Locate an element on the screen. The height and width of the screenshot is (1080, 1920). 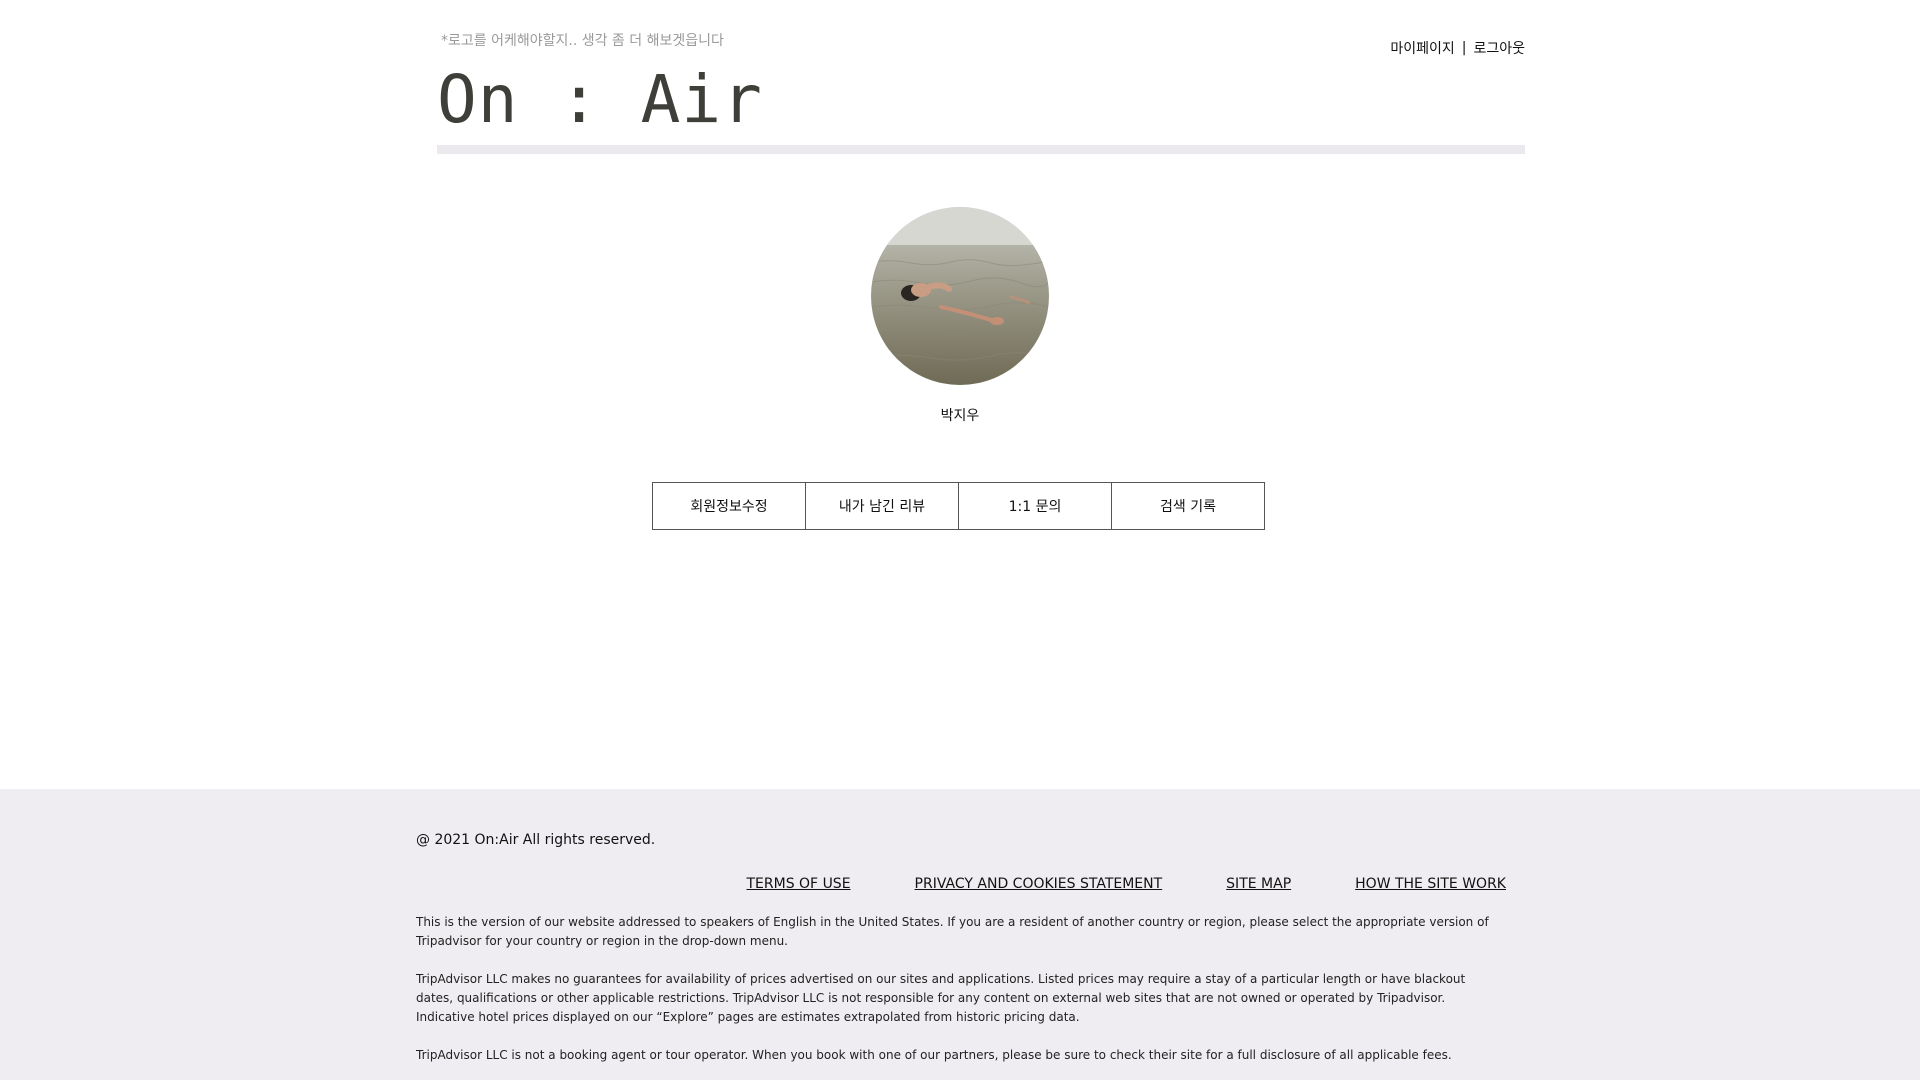
logout-link: 로그아웃 is located at coordinates (1499, 48).